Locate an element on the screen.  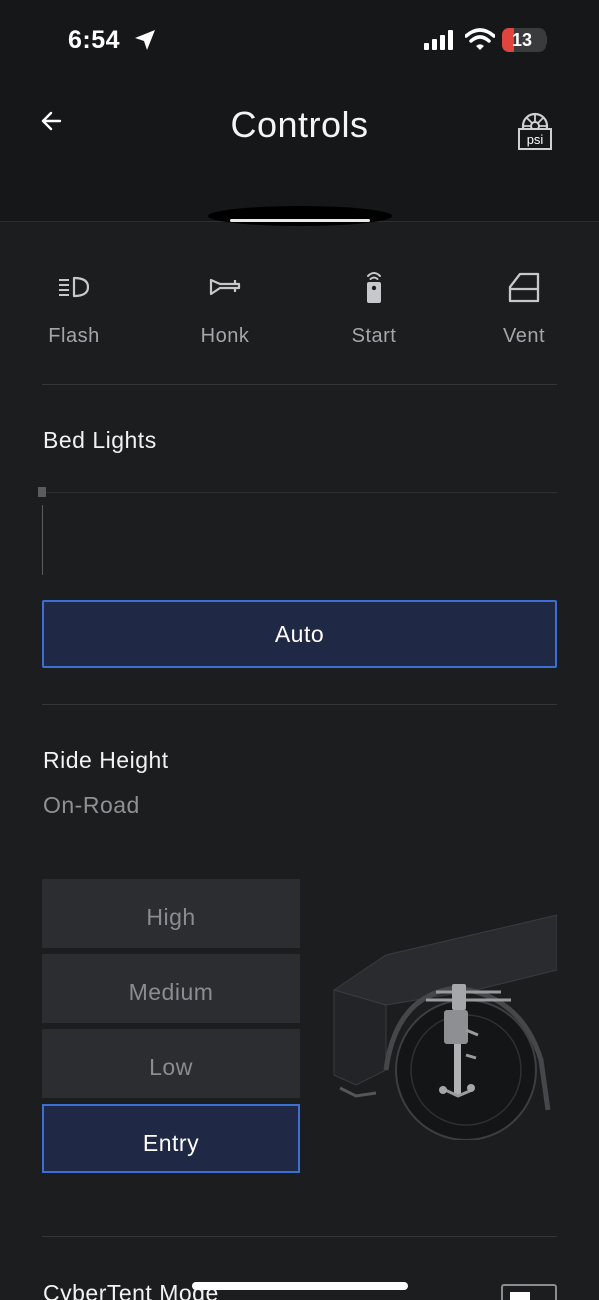
bed-lights-slider-track is located at coordinates (299, 492).